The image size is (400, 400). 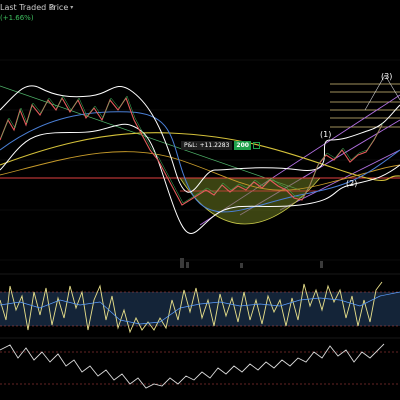 What do you see at coordinates (200, 156) in the screenshot?
I see `ema-long-line` at bounding box center [200, 156].